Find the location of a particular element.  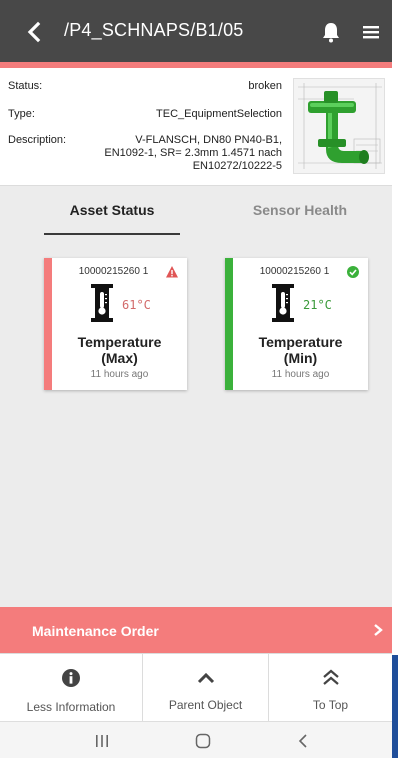

description-line: EN10272/10222-5 is located at coordinates (237, 166).